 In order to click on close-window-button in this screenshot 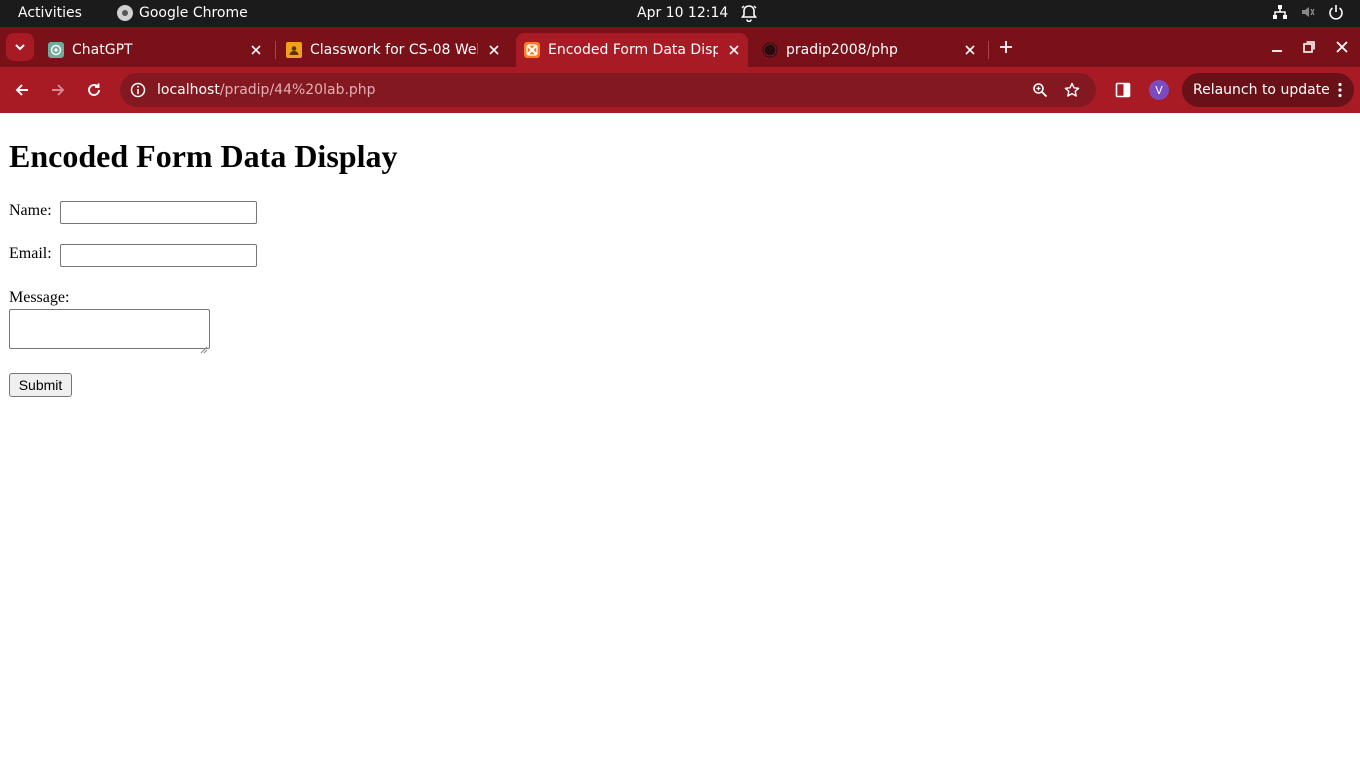, I will do `click(1342, 47)`.